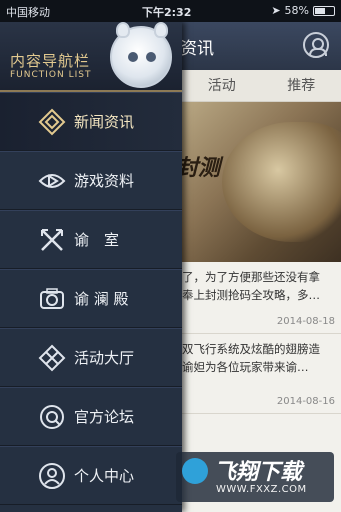  What do you see at coordinates (104, 417) in the screenshot?
I see `menu-item-label: 官方论坛` at bounding box center [104, 417].